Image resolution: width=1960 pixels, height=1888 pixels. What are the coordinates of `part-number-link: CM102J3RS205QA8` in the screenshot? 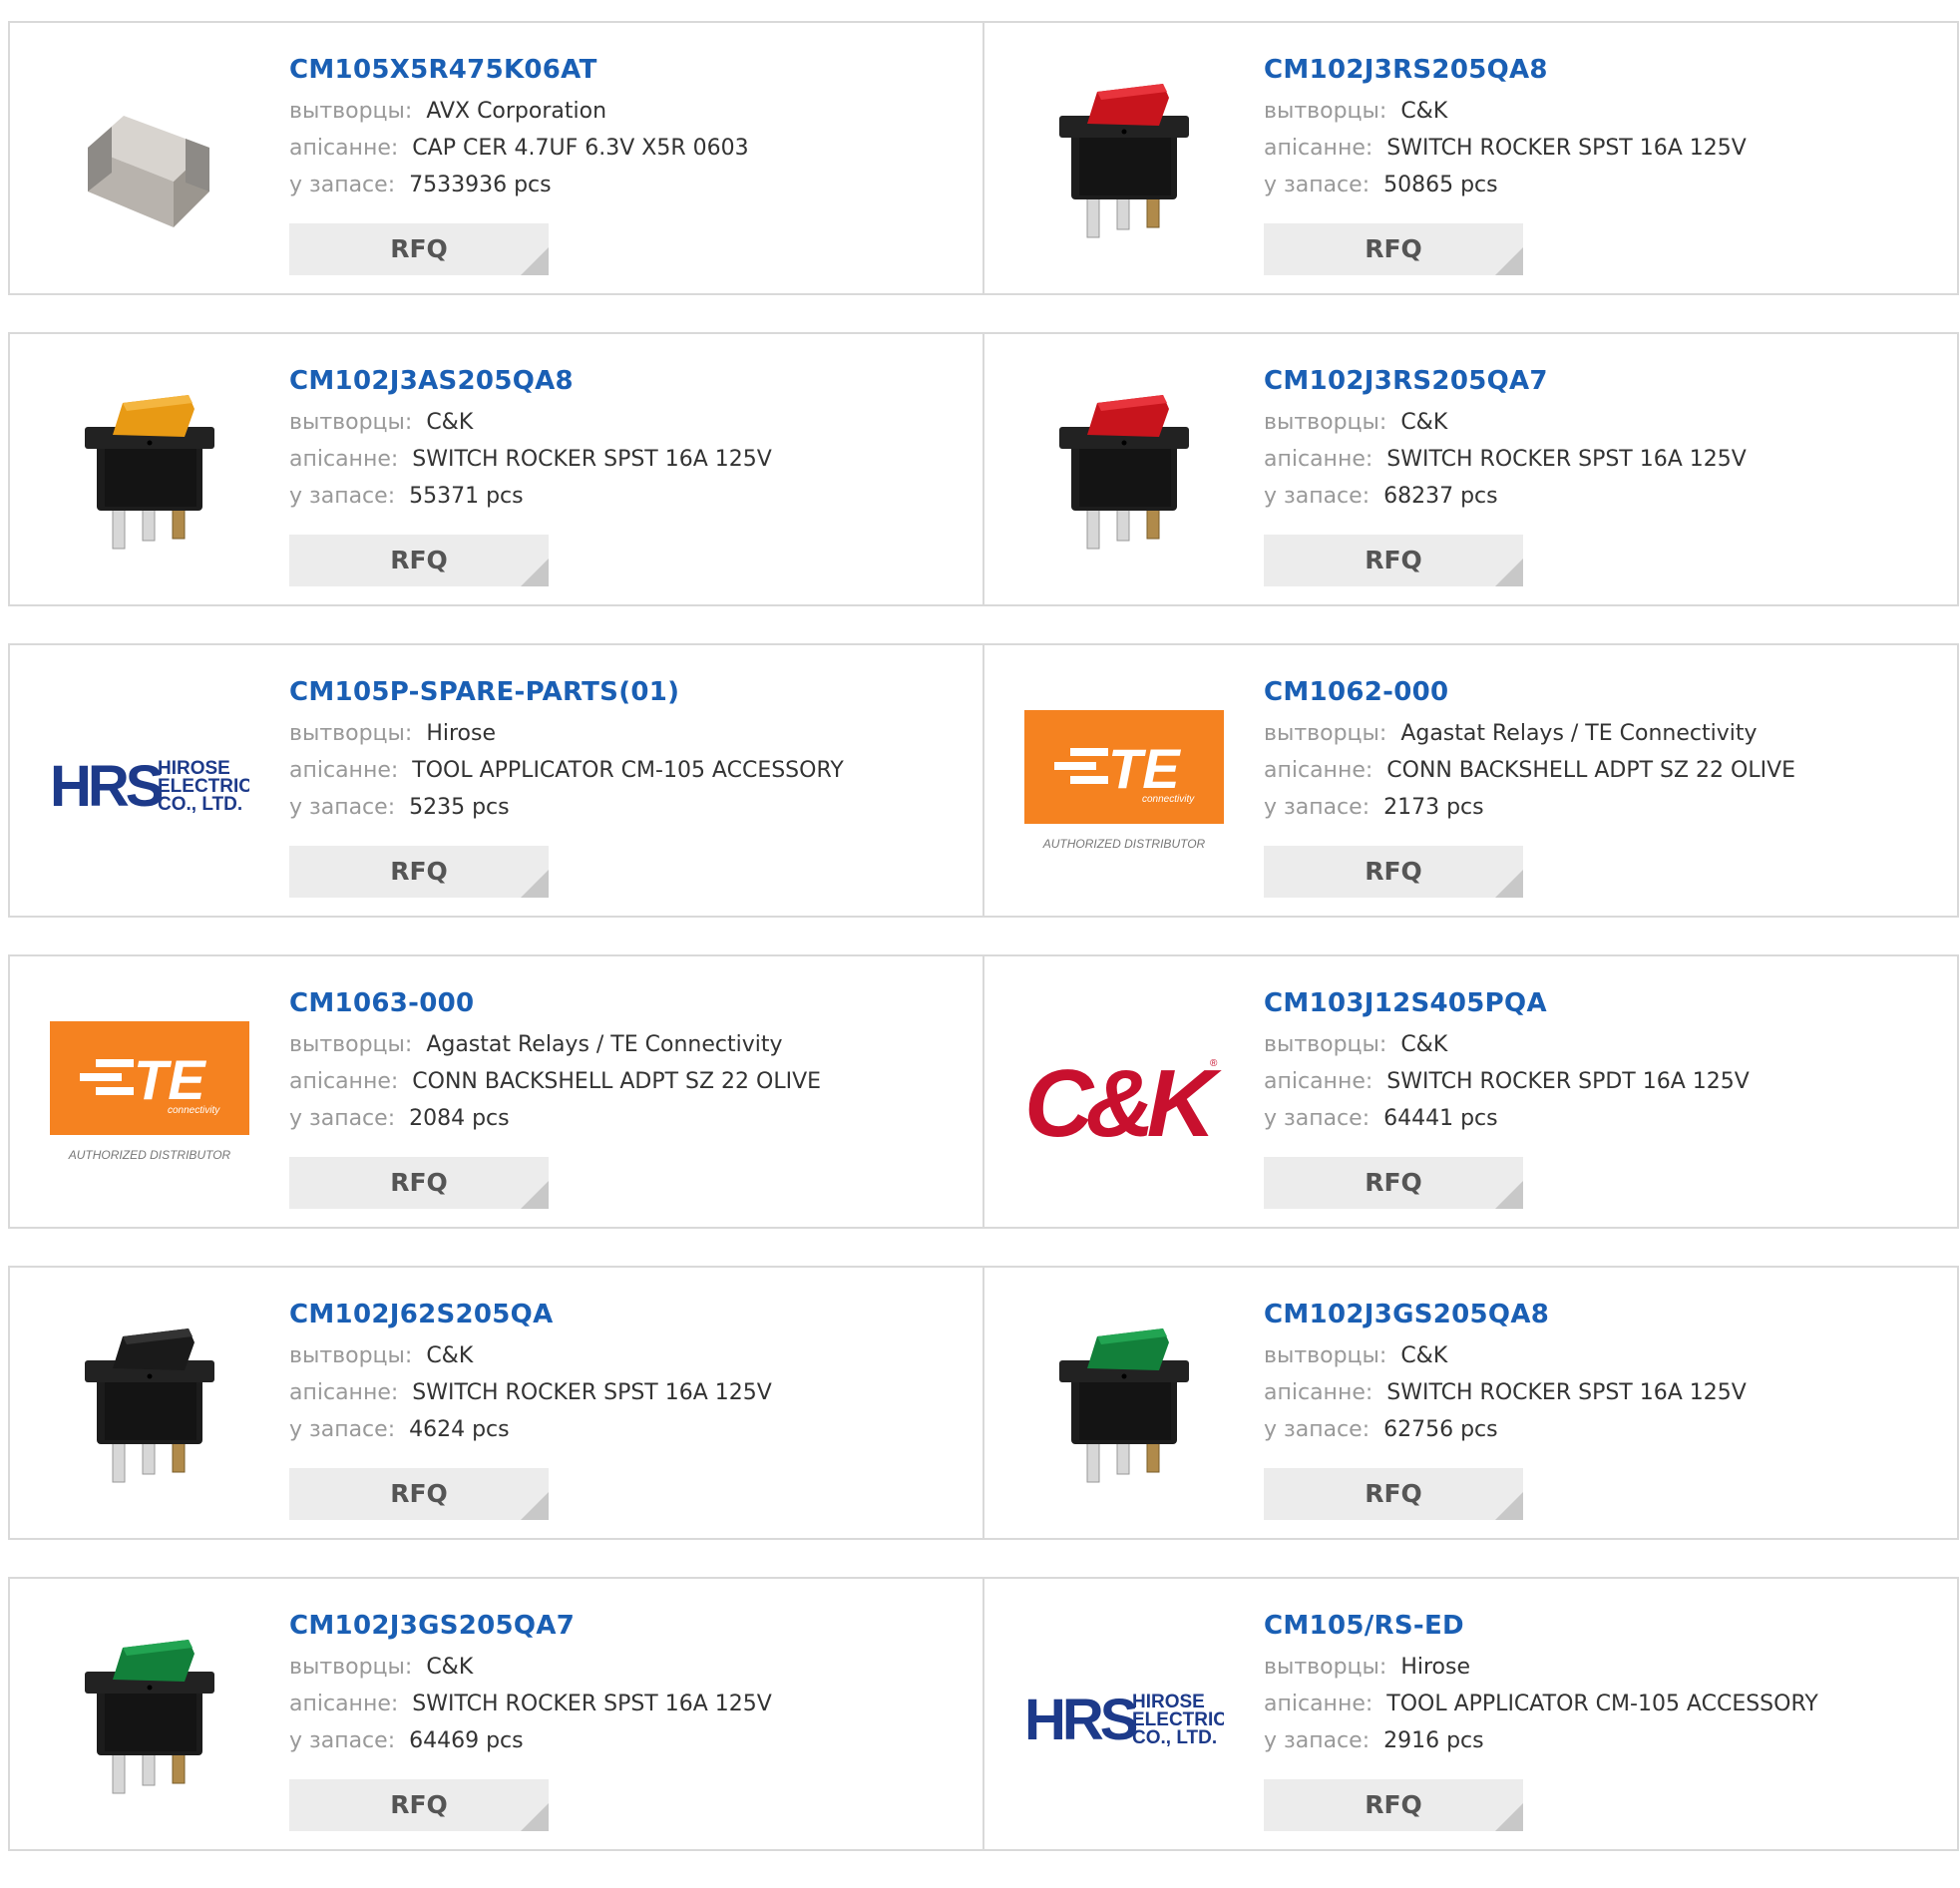 It's located at (1606, 70).